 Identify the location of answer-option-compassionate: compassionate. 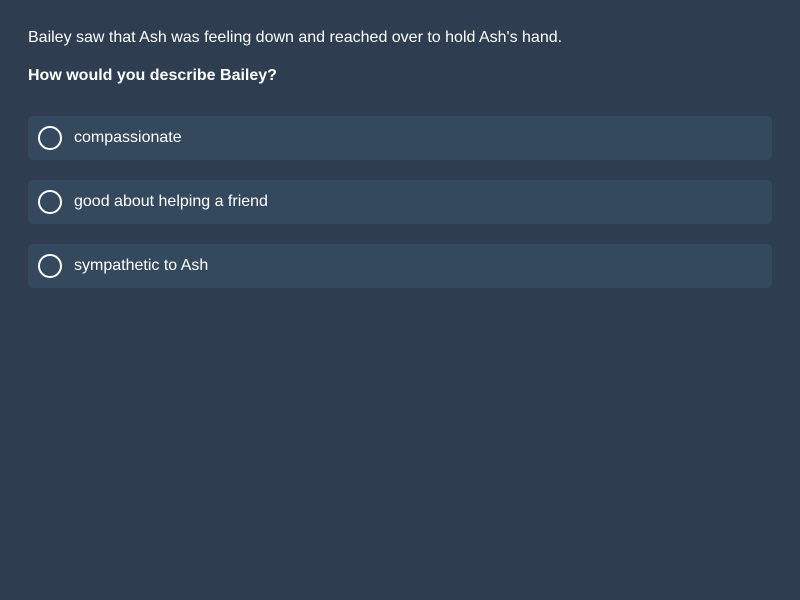
(400, 138).